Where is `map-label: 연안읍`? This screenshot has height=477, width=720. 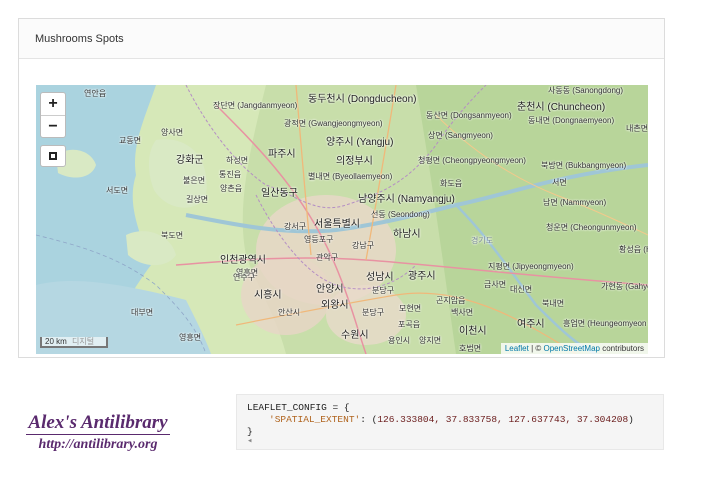 map-label: 연안읍 is located at coordinates (95, 93).